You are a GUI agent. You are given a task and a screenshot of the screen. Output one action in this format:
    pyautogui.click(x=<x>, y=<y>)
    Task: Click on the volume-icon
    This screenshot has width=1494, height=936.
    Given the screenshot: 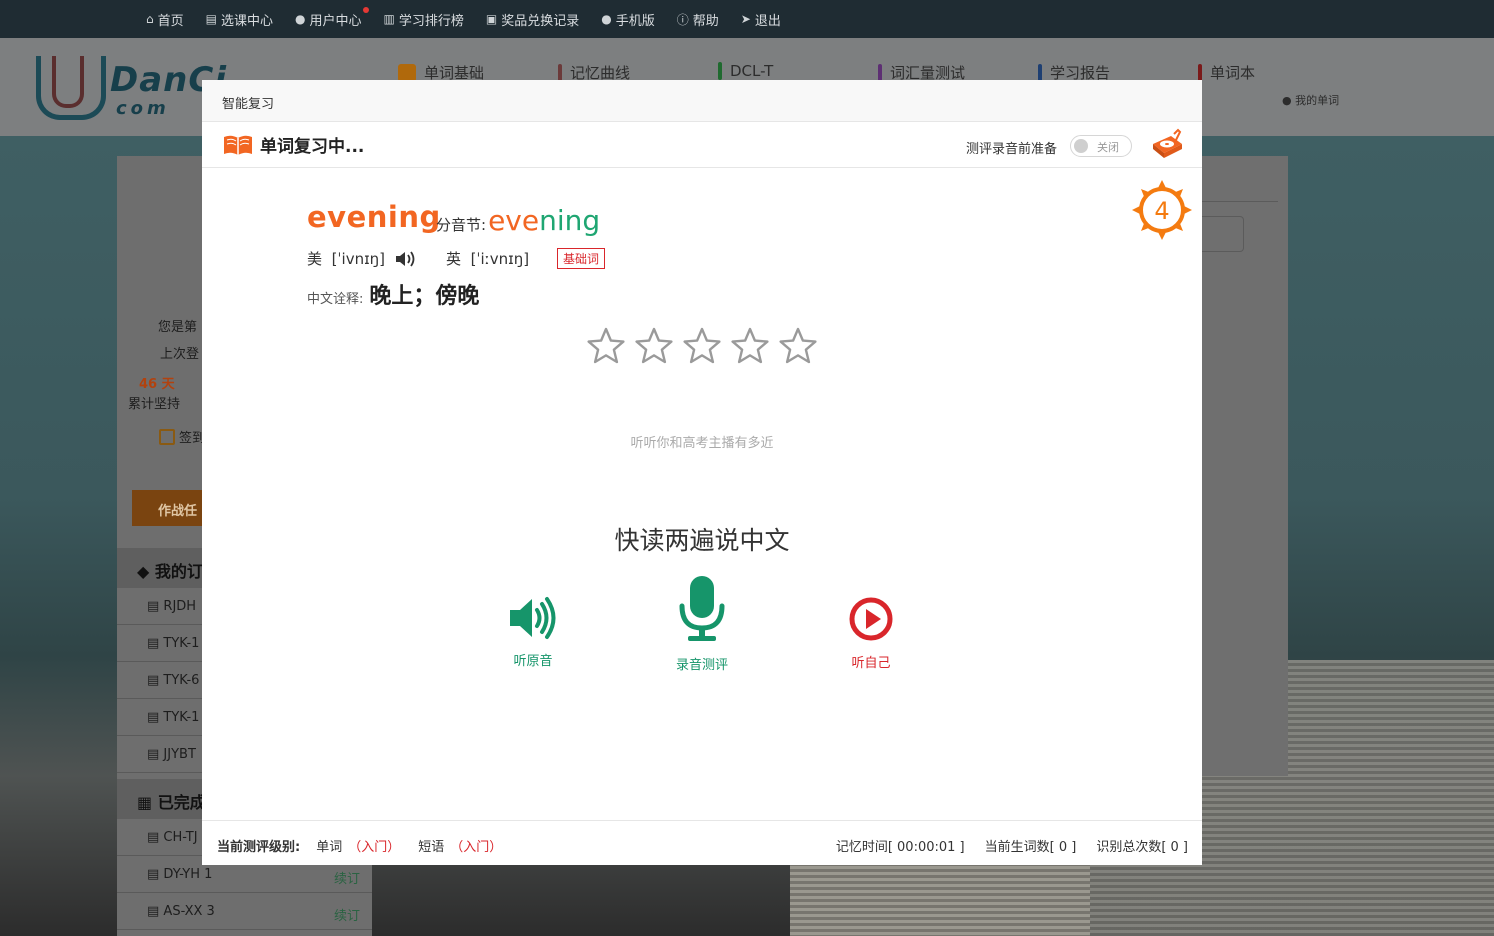 What is the action you would take?
    pyautogui.click(x=533, y=618)
    